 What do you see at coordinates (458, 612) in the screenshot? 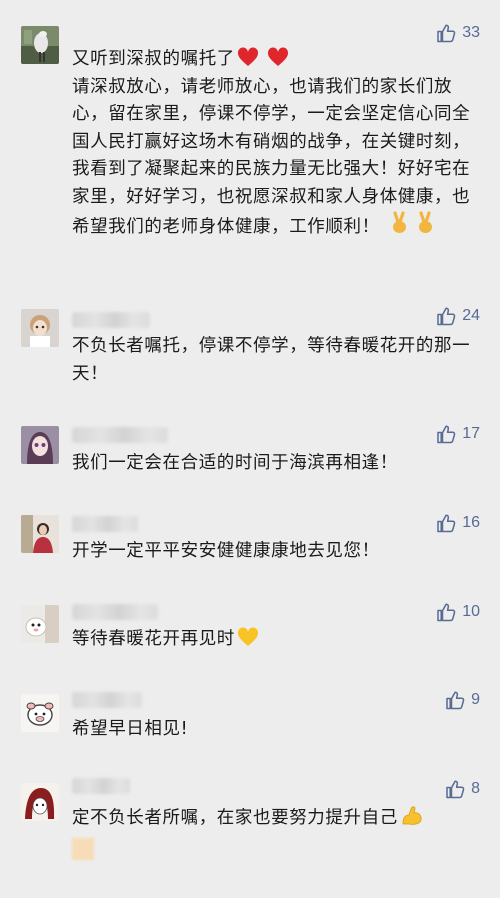
I see `like-button: 10` at bounding box center [458, 612].